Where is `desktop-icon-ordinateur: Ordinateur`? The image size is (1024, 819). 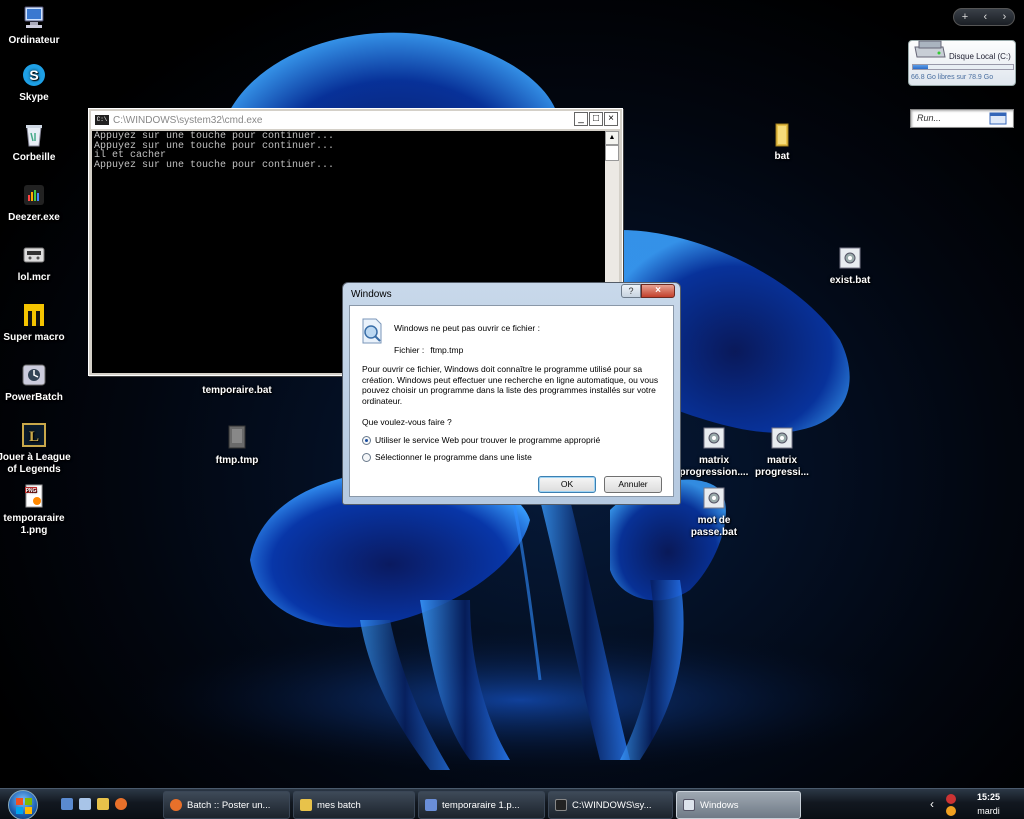 desktop-icon-ordinateur: Ordinateur is located at coordinates (37, 25).